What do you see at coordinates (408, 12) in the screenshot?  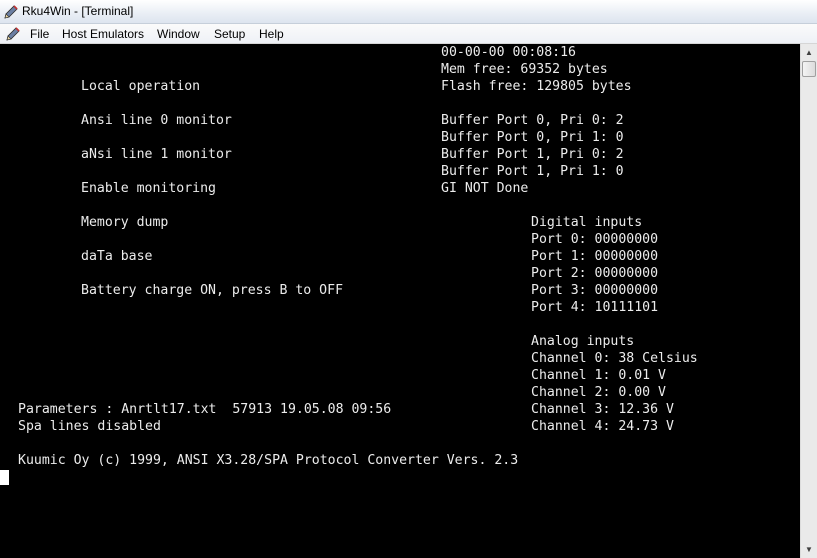 I see `title-bar: Rku4Win - [Terminal]` at bounding box center [408, 12].